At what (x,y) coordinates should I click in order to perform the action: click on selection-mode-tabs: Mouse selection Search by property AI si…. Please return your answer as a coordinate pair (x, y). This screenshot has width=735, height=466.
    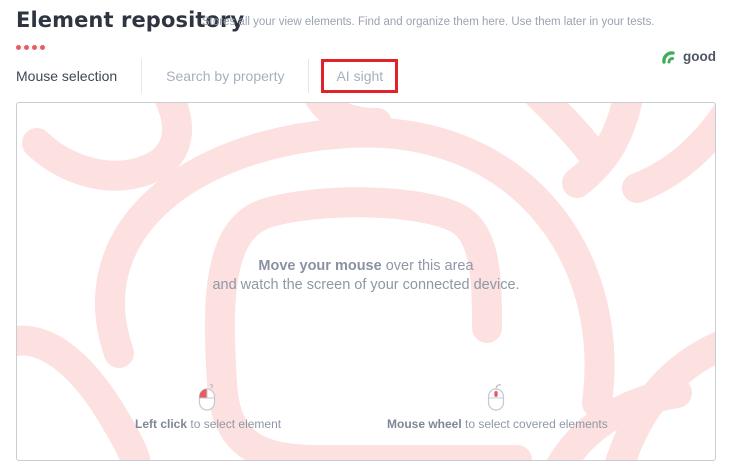
    Looking at the image, I should click on (207, 76).